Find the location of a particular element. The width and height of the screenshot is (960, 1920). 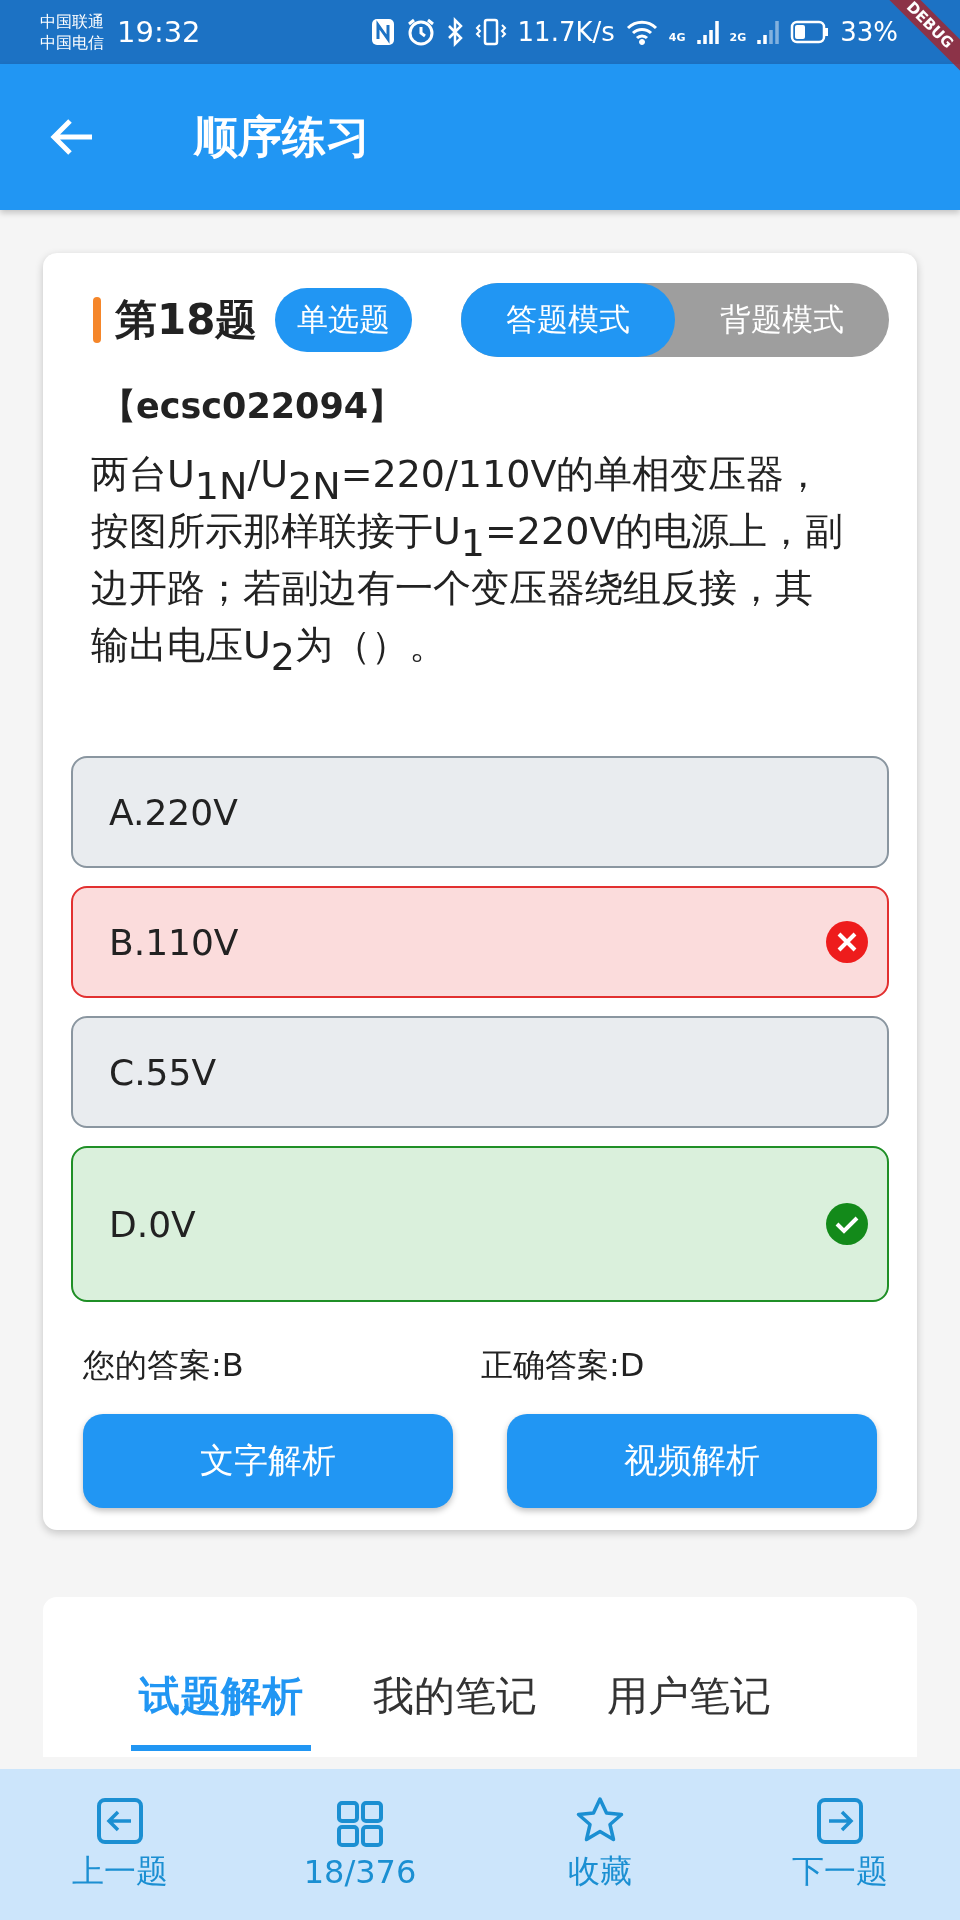

option-label: C.55V is located at coordinates (163, 1072).